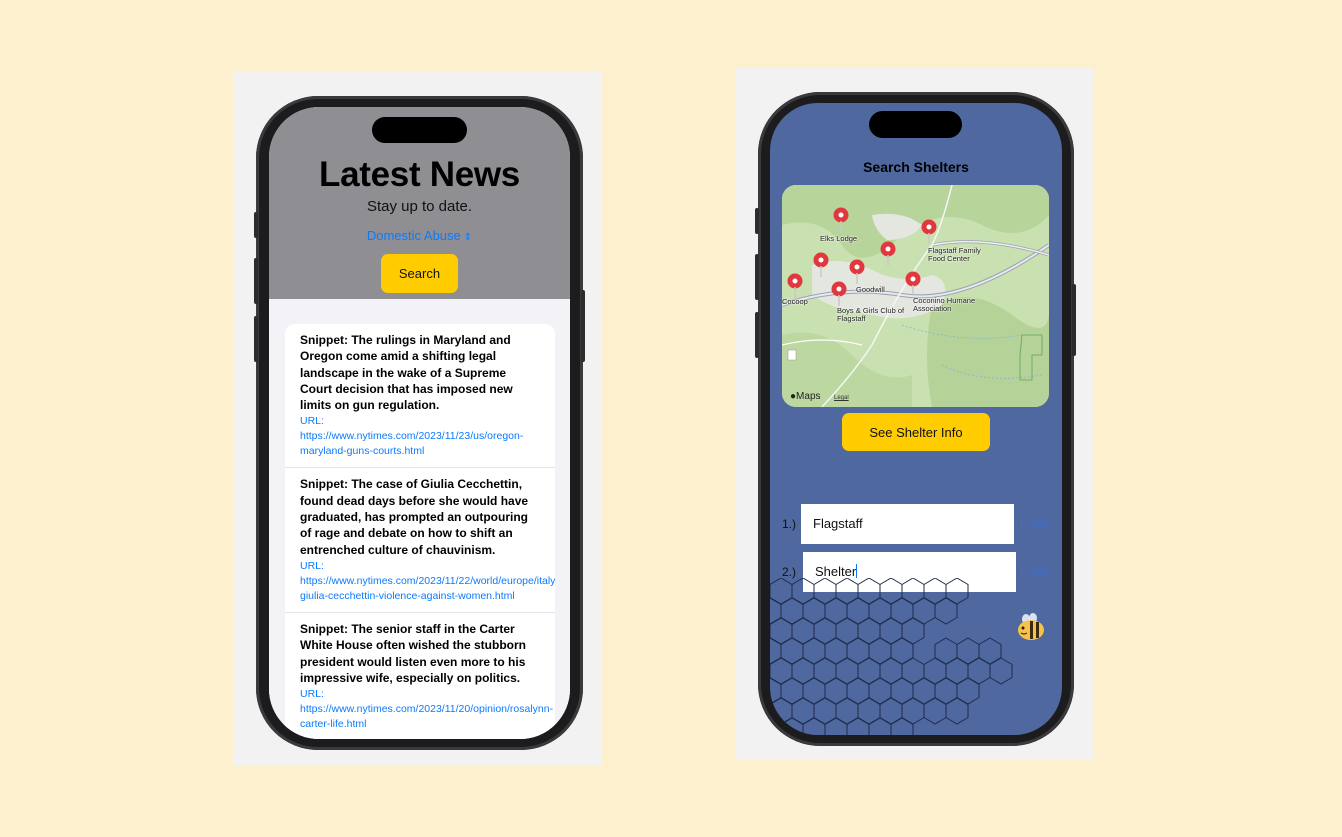 The height and width of the screenshot is (837, 1342). Describe the element at coordinates (841, 398) in the screenshot. I see `maps-legal-link: Legal` at that location.